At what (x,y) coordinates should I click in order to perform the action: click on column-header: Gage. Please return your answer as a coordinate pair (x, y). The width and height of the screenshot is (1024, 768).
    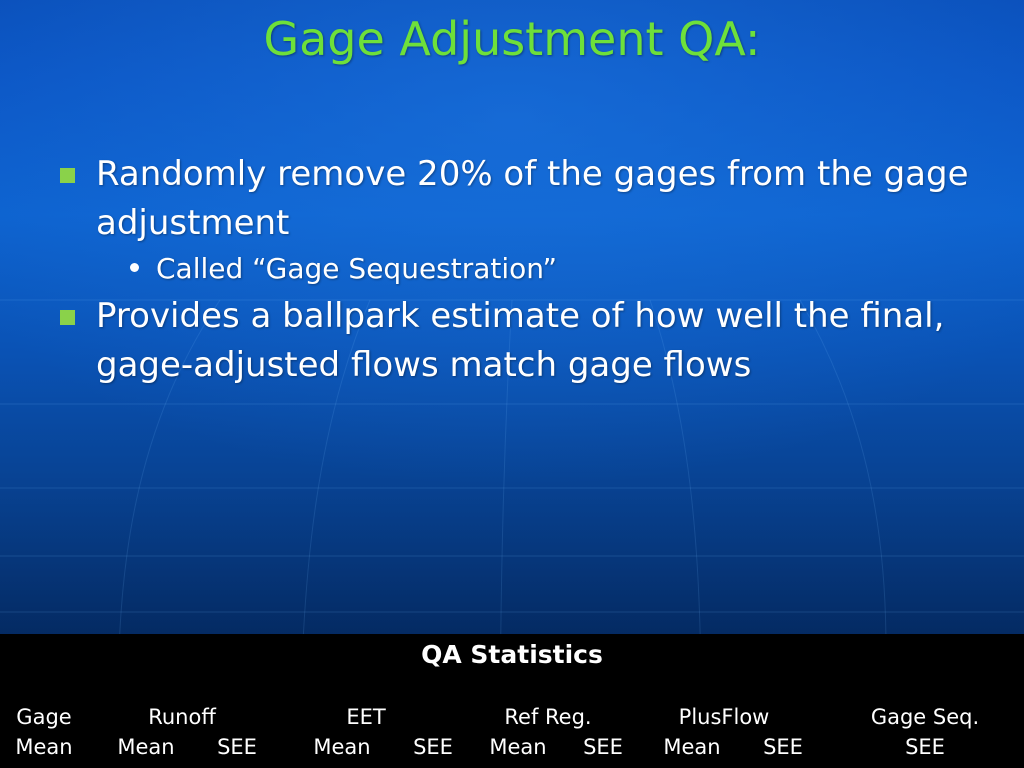
    Looking at the image, I should click on (44, 717).